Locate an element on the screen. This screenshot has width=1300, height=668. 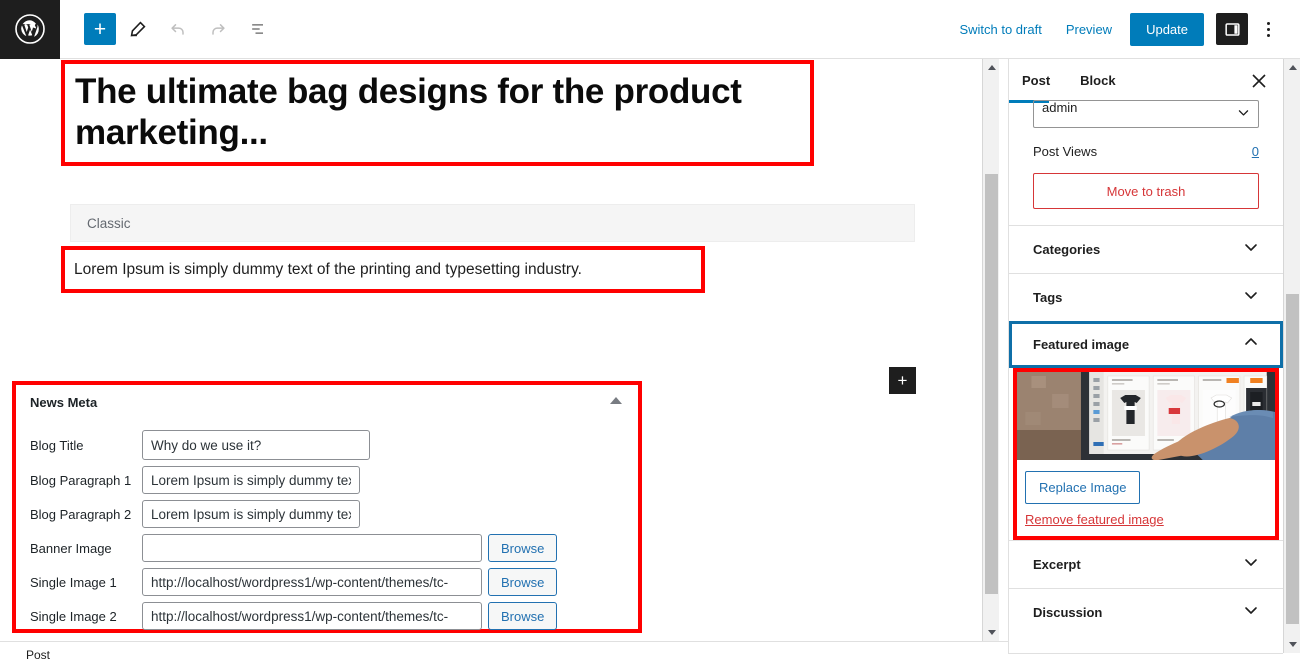
panel-tags: Tags is located at coordinates (1146, 297).